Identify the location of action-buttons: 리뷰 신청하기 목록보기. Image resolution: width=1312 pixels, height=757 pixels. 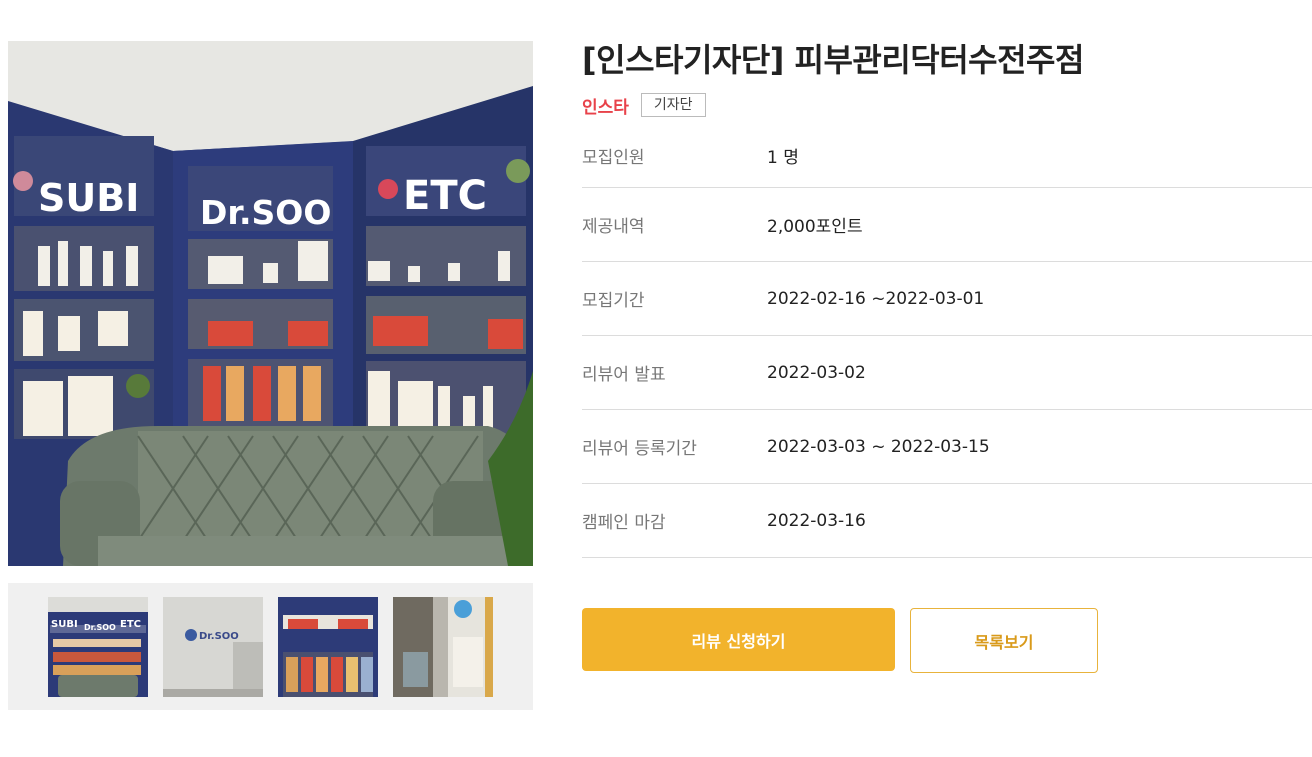
(947, 640).